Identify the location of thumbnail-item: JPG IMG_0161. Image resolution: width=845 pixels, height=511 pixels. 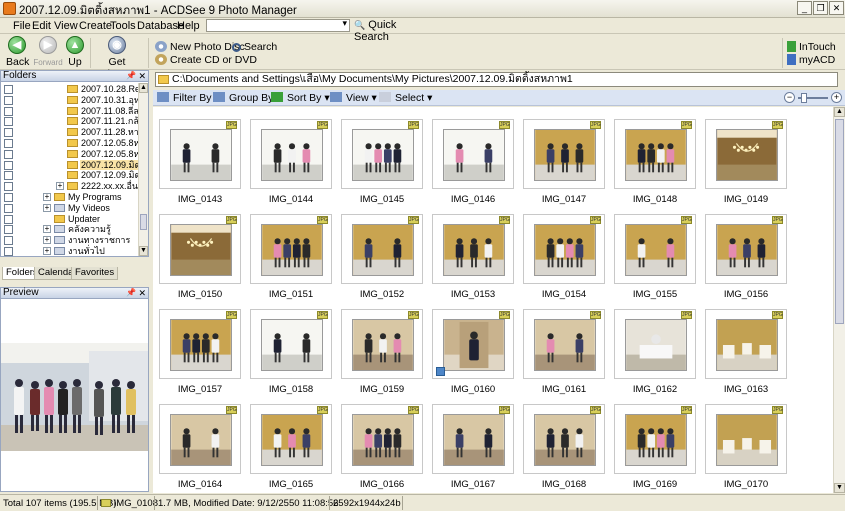
(564, 352).